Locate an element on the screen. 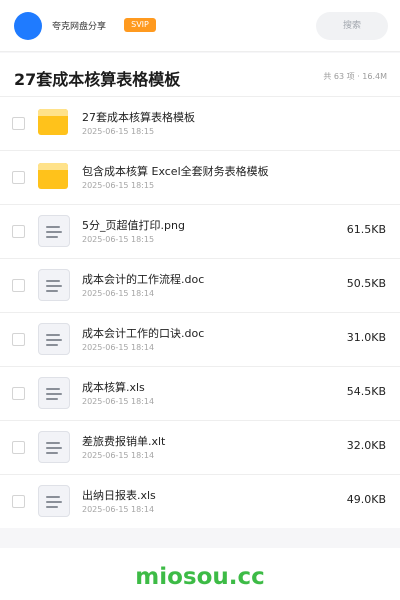 The width and height of the screenshot is (400, 600). list-item: 5分_页超值打印.png 2025-06-15 18:15 61.5KB is located at coordinates (200, 231).